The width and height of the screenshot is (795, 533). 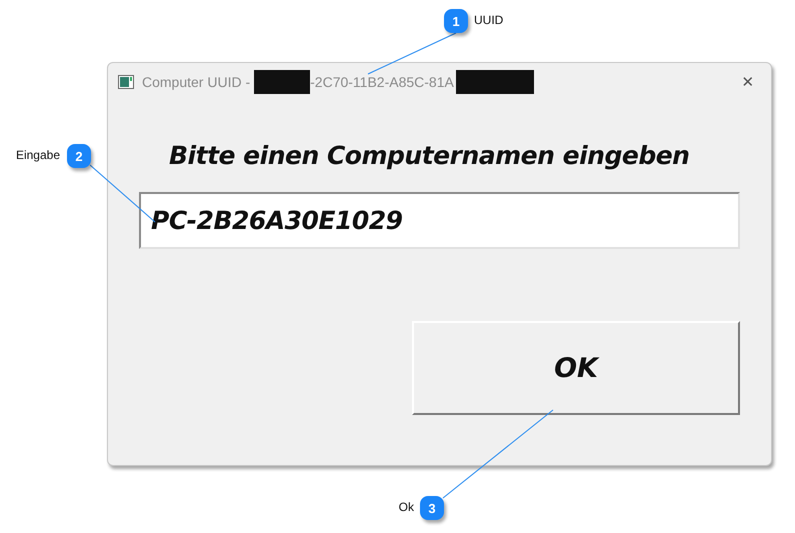 What do you see at coordinates (38, 155) in the screenshot?
I see `callout-label: Eingabe` at bounding box center [38, 155].